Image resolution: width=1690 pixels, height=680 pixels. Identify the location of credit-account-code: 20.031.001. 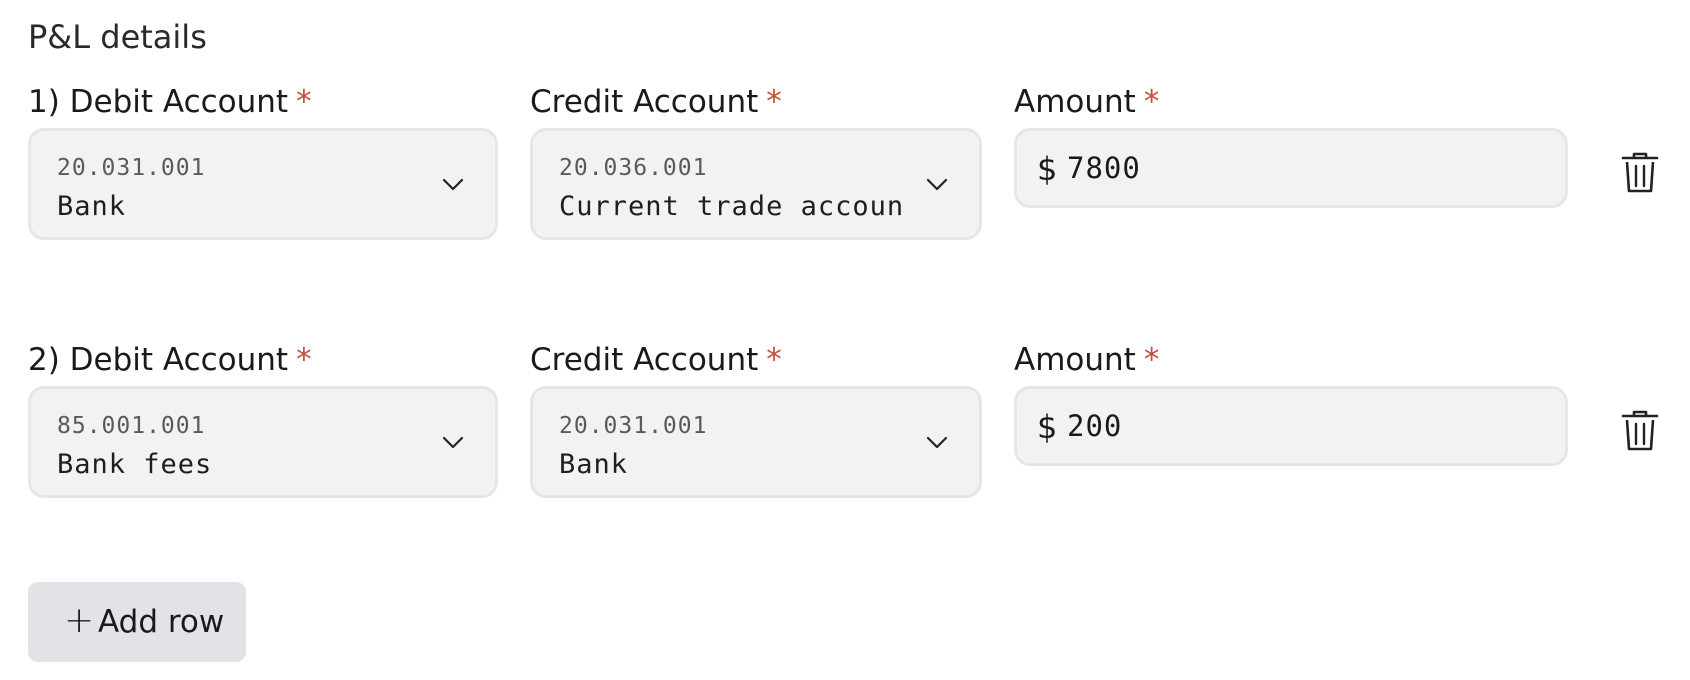
(633, 426).